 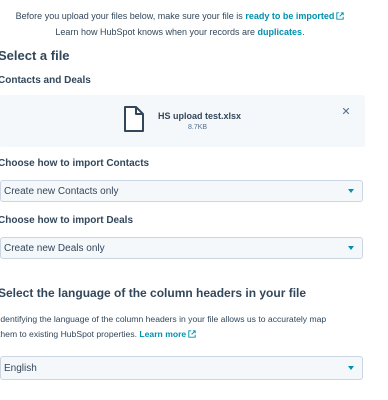 I want to click on contacts-import-value: Create new Contacts only, so click(x=61, y=191).